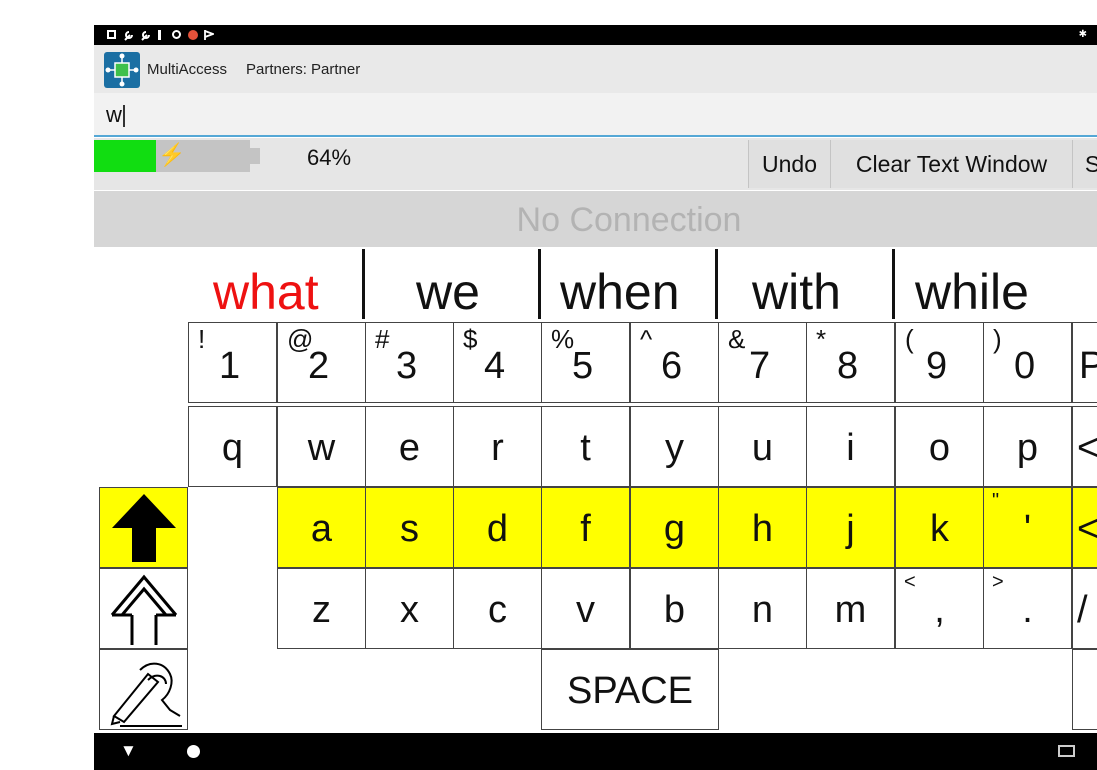  I want to click on number-key: (9, so click(939, 362).